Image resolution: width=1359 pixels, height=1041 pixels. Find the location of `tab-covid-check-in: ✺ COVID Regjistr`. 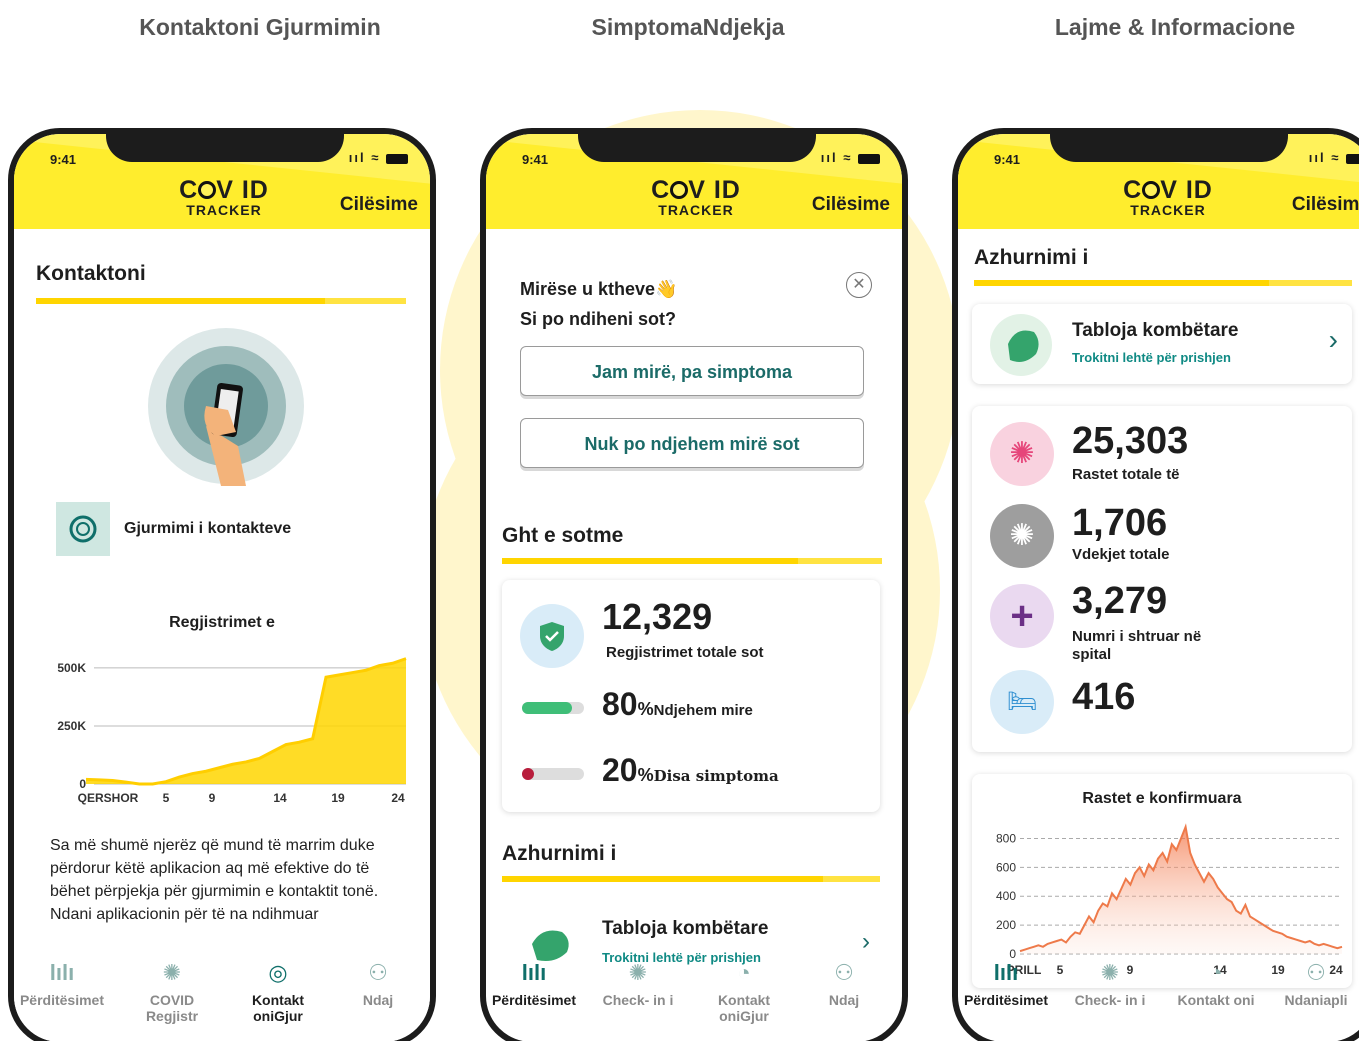

tab-covid-check-in: ✺ COVID Regjistr is located at coordinates (172, 992).